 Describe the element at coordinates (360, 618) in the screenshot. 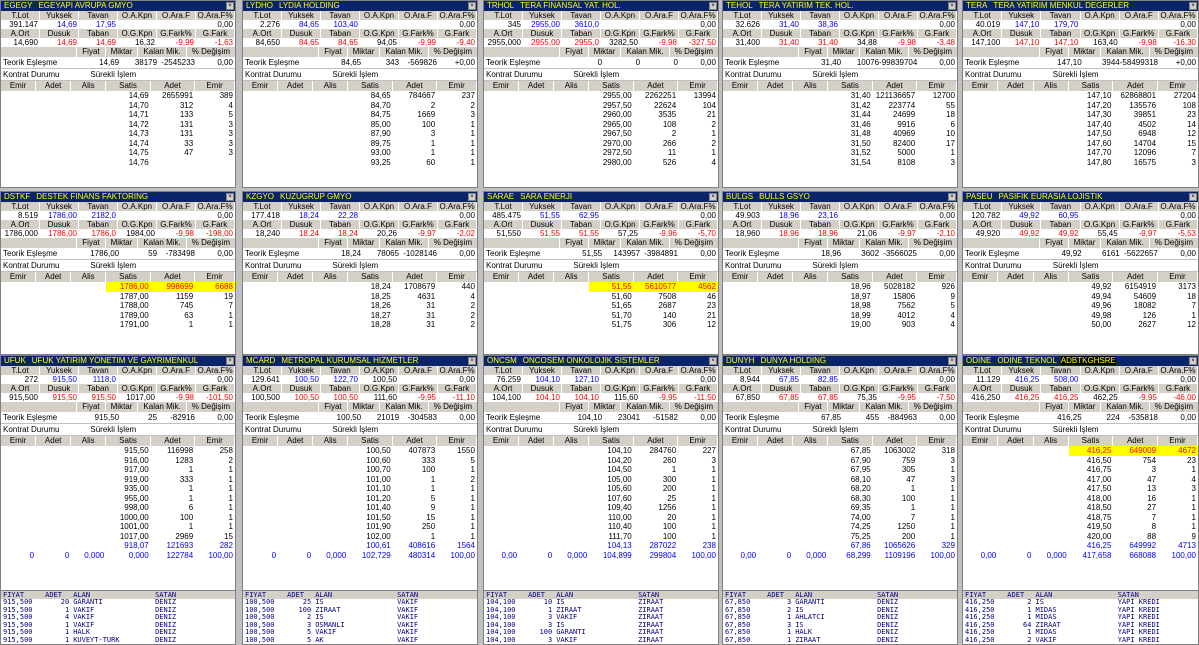

I see `trade-row: 100,500 2 IS VAKIF` at that location.